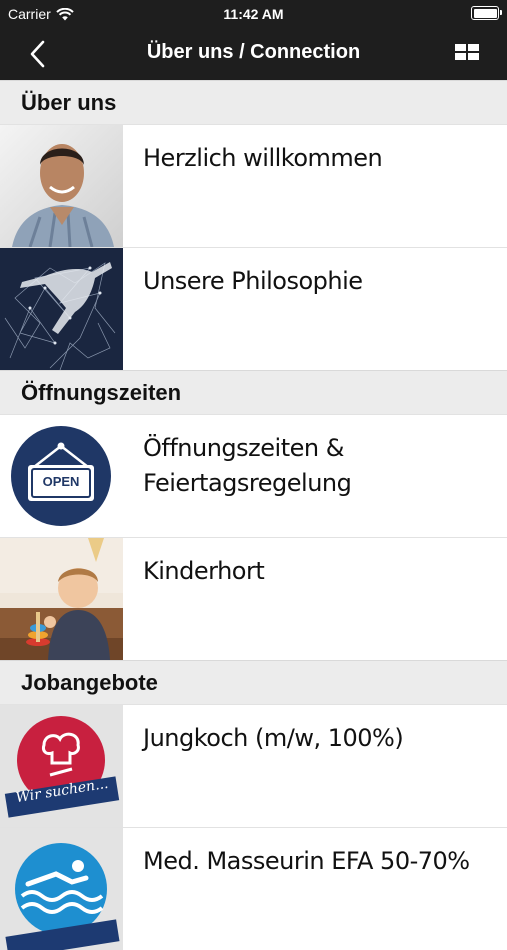  I want to click on list-item-label: Med. Masseurin EFA 50-70%, so click(306, 861).